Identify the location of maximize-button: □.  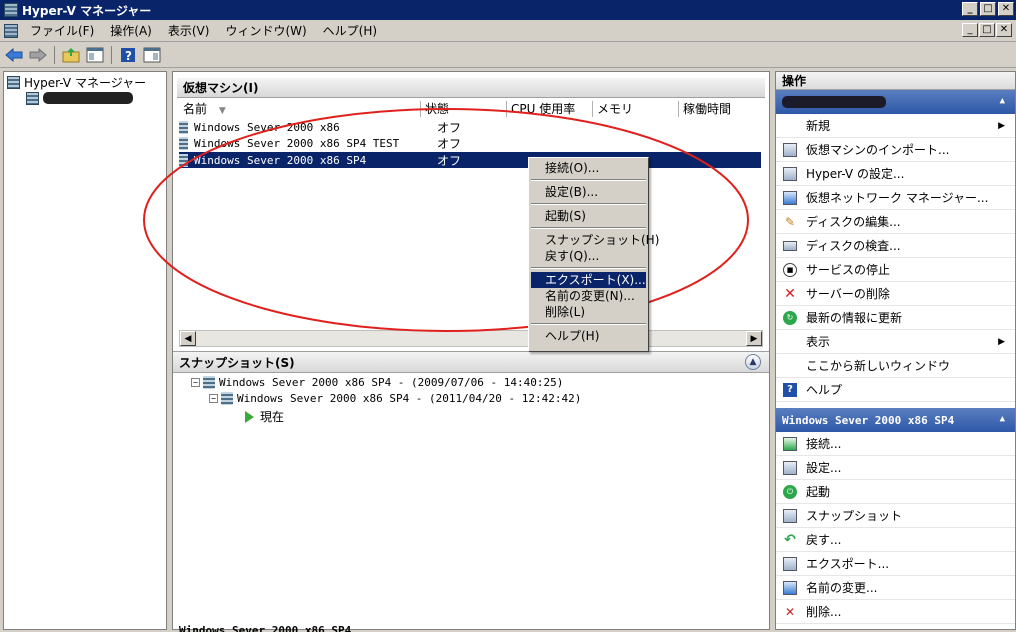
(988, 9).